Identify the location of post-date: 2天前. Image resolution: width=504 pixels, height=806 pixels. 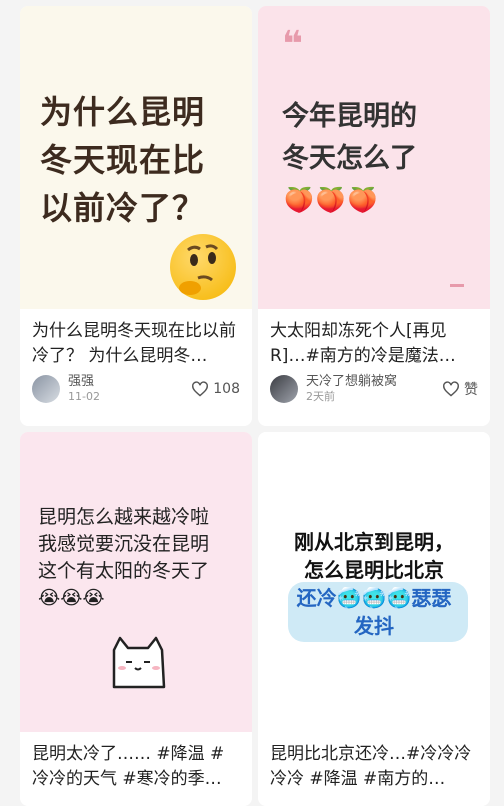
(320, 396).